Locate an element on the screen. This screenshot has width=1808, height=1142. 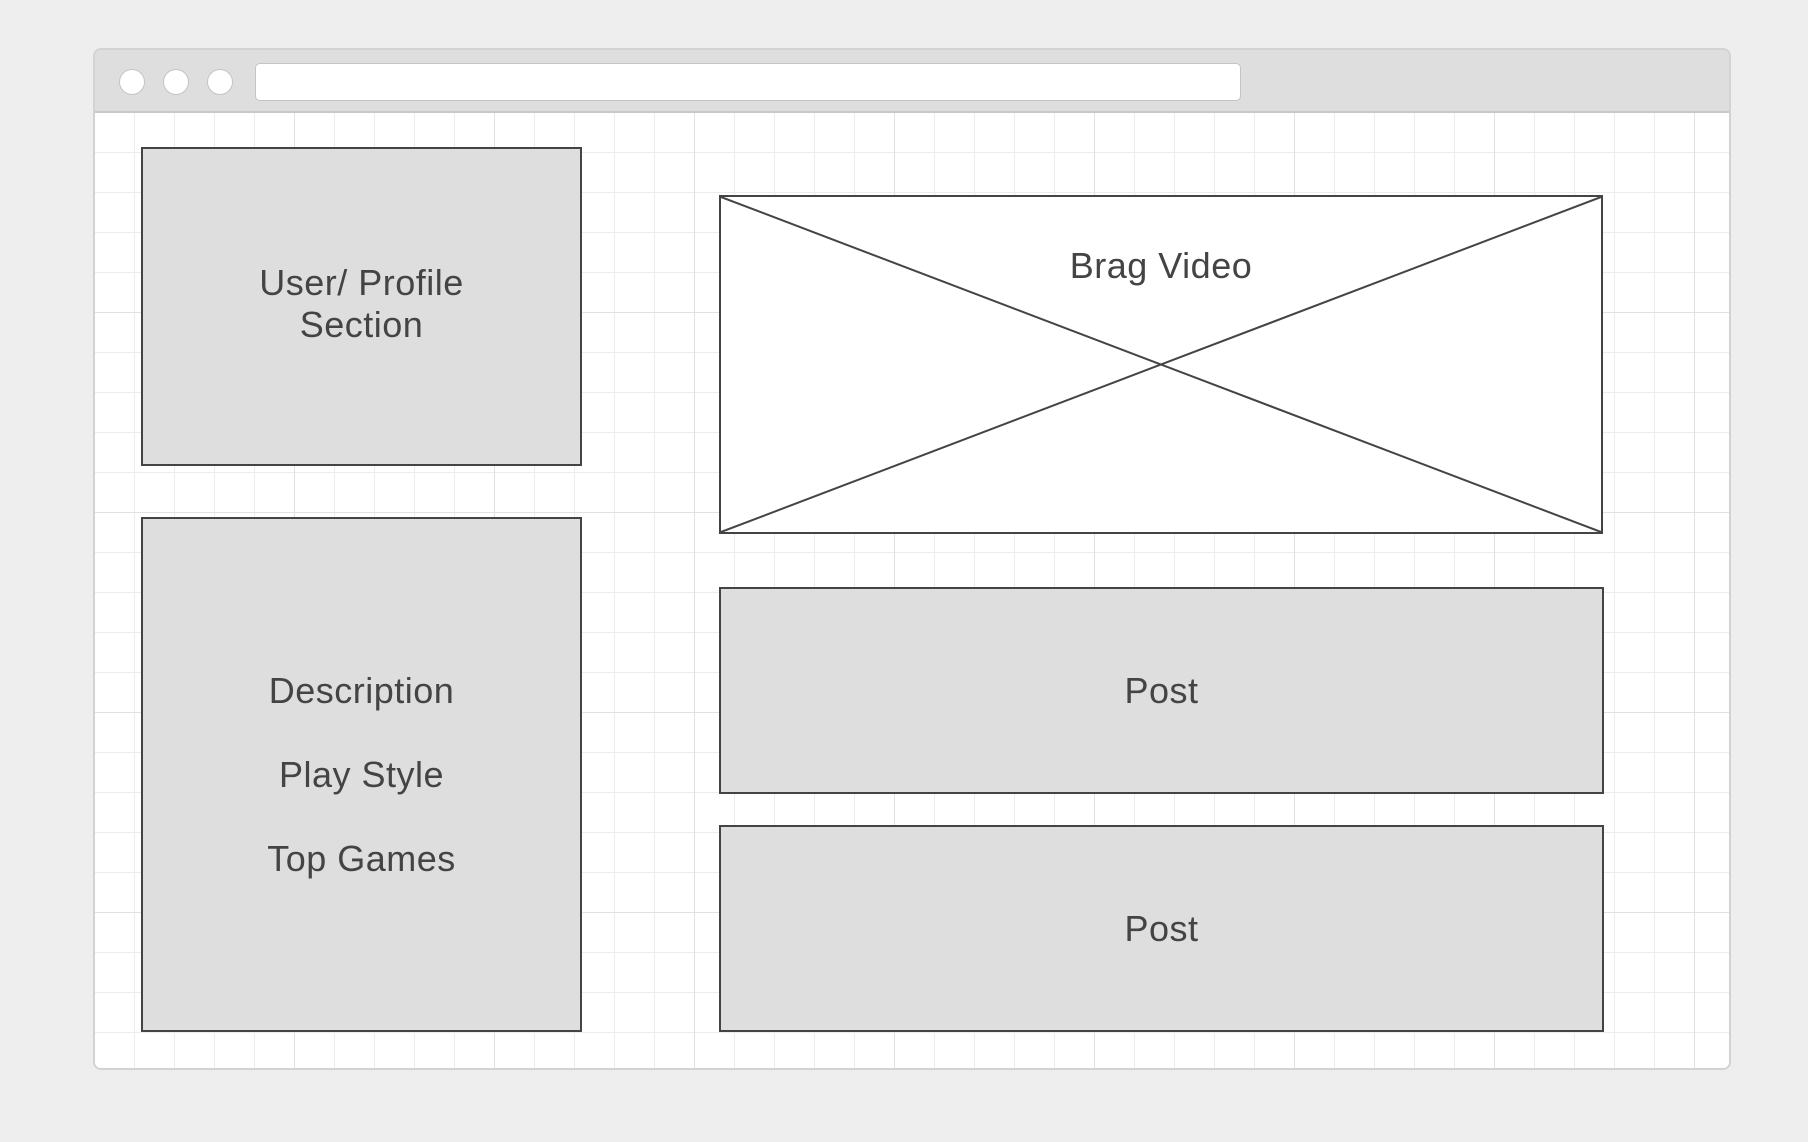
user-profile-label-line1: User/ Profile is located at coordinates (361, 282).